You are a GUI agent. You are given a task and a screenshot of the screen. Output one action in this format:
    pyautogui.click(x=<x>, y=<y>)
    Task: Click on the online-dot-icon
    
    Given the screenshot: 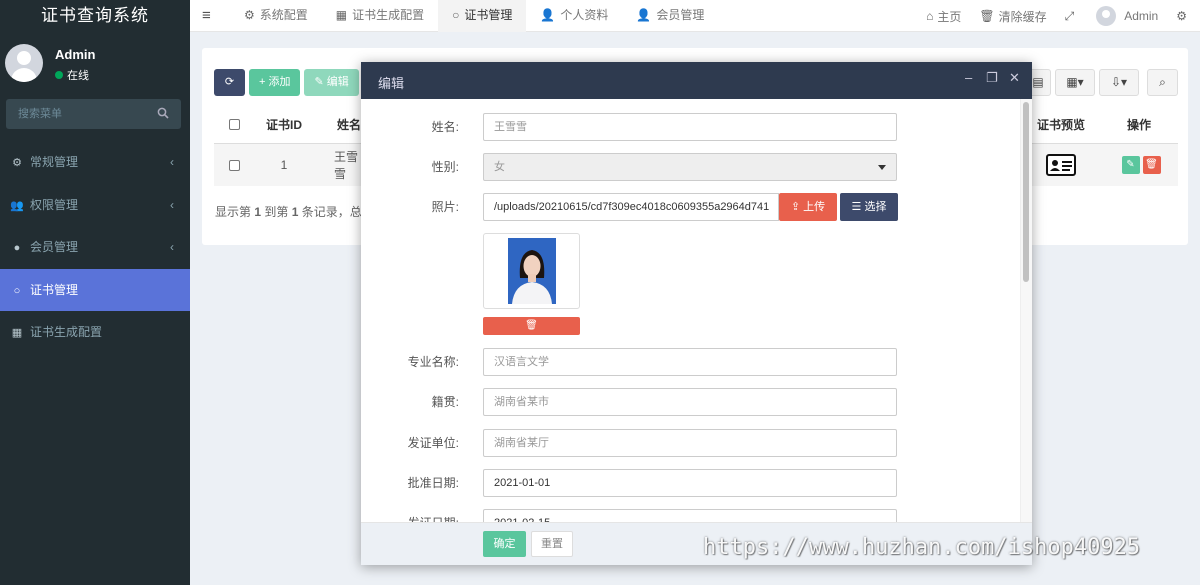 What is the action you would take?
    pyautogui.click(x=59, y=75)
    